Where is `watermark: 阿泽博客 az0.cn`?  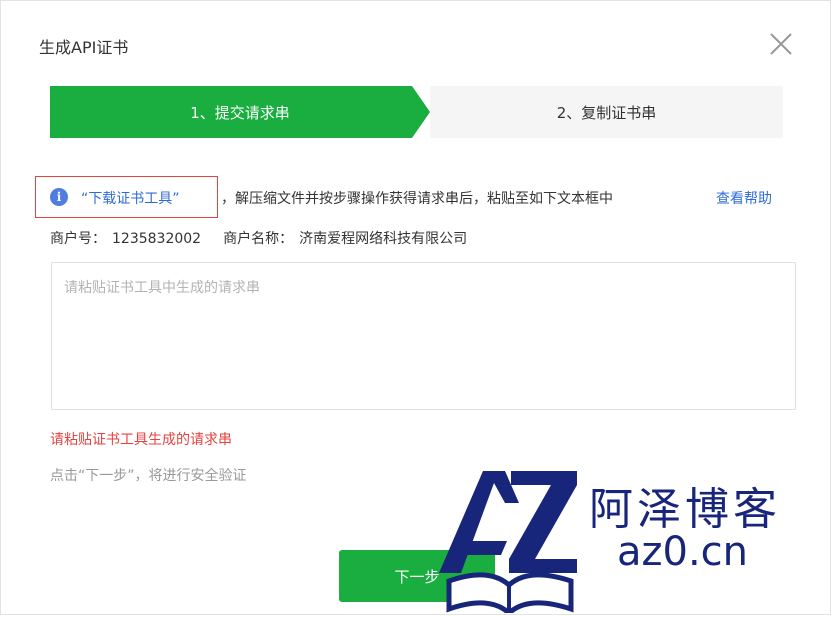
watermark: 阿泽博客 az0.cn is located at coordinates (621, 540).